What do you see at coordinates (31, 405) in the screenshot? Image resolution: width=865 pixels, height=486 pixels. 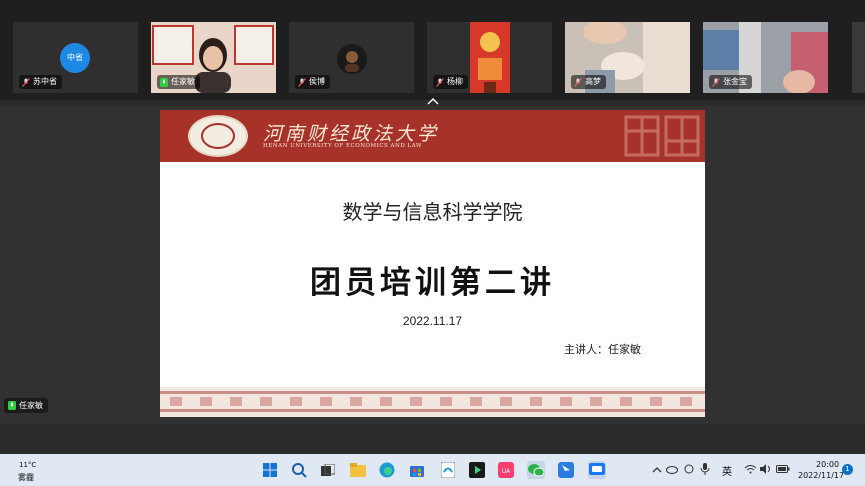 I see `self-name: 任家敏` at bounding box center [31, 405].